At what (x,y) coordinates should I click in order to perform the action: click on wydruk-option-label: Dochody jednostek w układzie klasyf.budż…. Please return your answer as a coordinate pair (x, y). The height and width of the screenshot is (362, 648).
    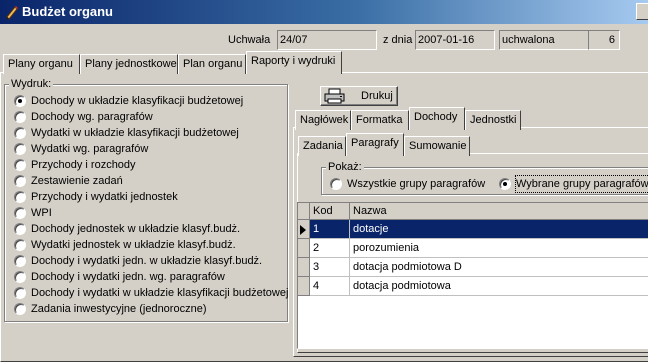
    Looking at the image, I should click on (136, 229).